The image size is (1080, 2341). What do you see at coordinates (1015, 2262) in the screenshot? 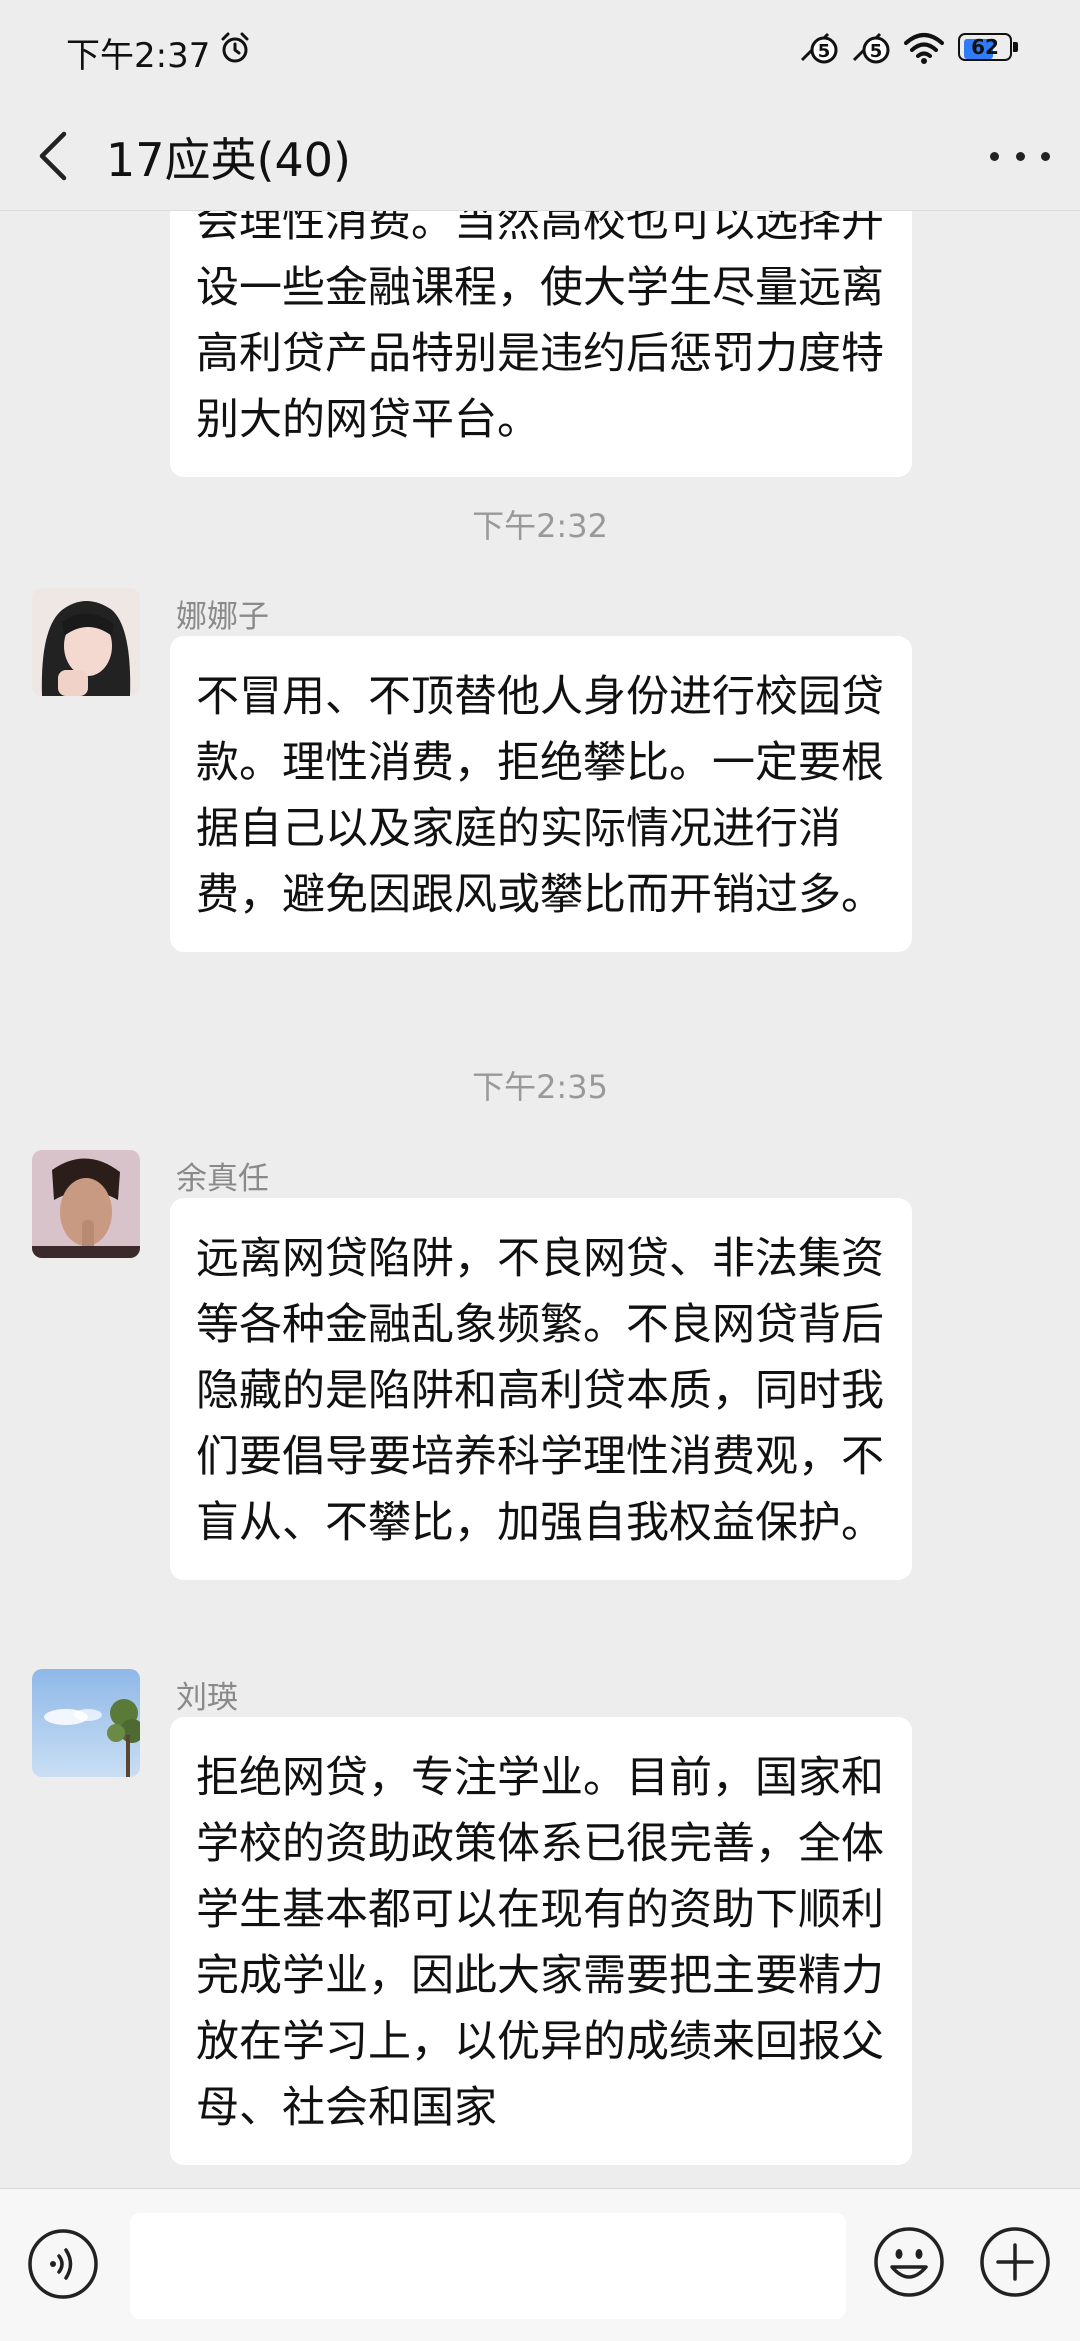
I see `plus-icon` at bounding box center [1015, 2262].